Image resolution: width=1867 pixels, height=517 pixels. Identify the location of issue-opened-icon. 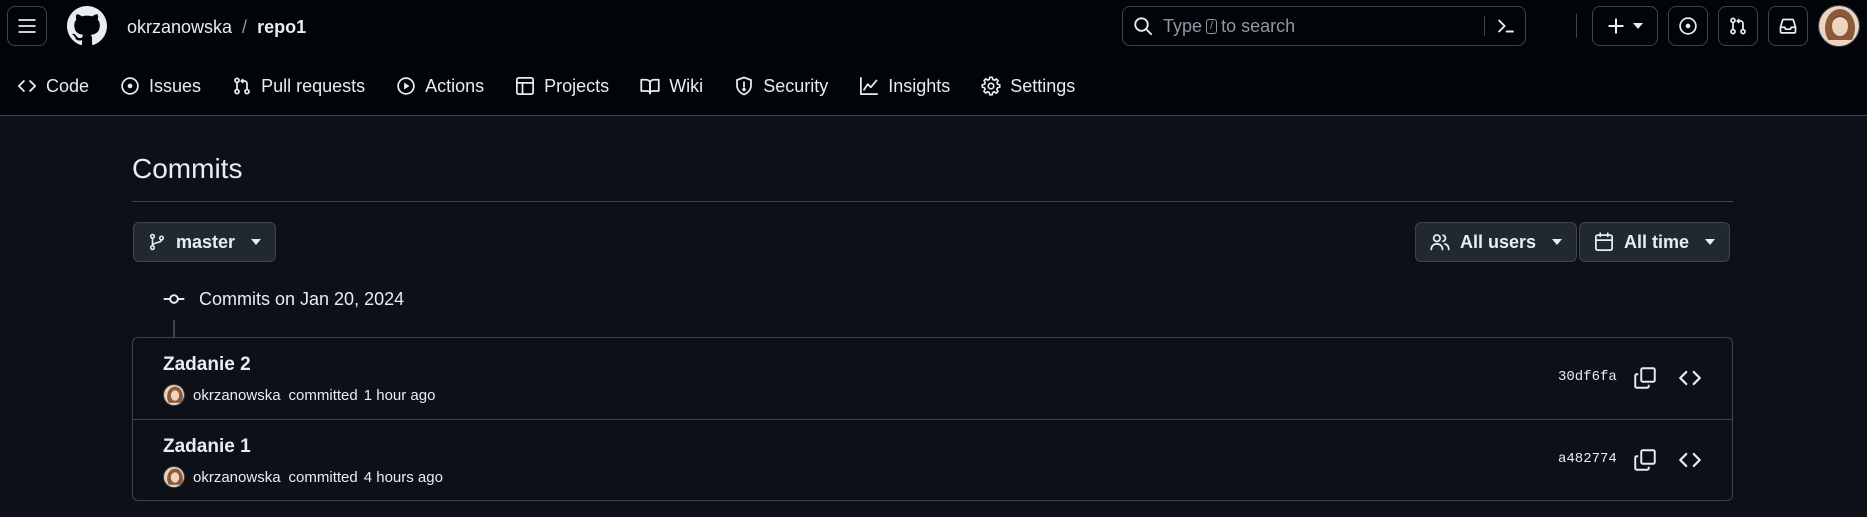
(130, 86).